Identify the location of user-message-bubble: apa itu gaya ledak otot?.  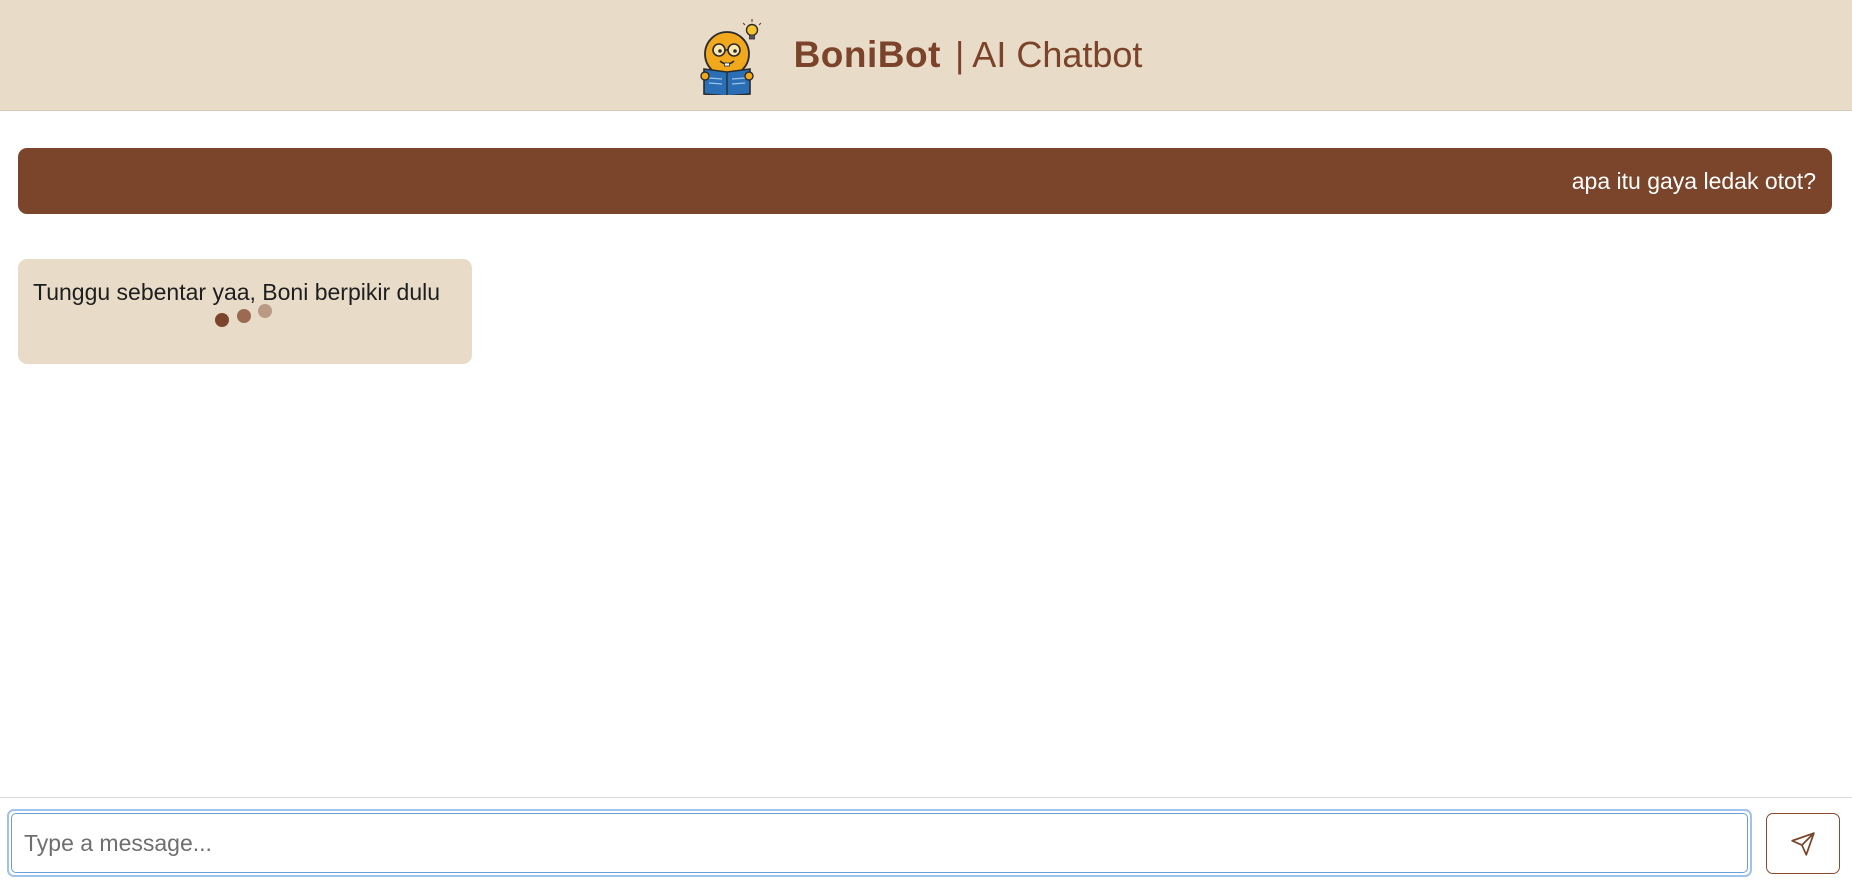
(925, 181).